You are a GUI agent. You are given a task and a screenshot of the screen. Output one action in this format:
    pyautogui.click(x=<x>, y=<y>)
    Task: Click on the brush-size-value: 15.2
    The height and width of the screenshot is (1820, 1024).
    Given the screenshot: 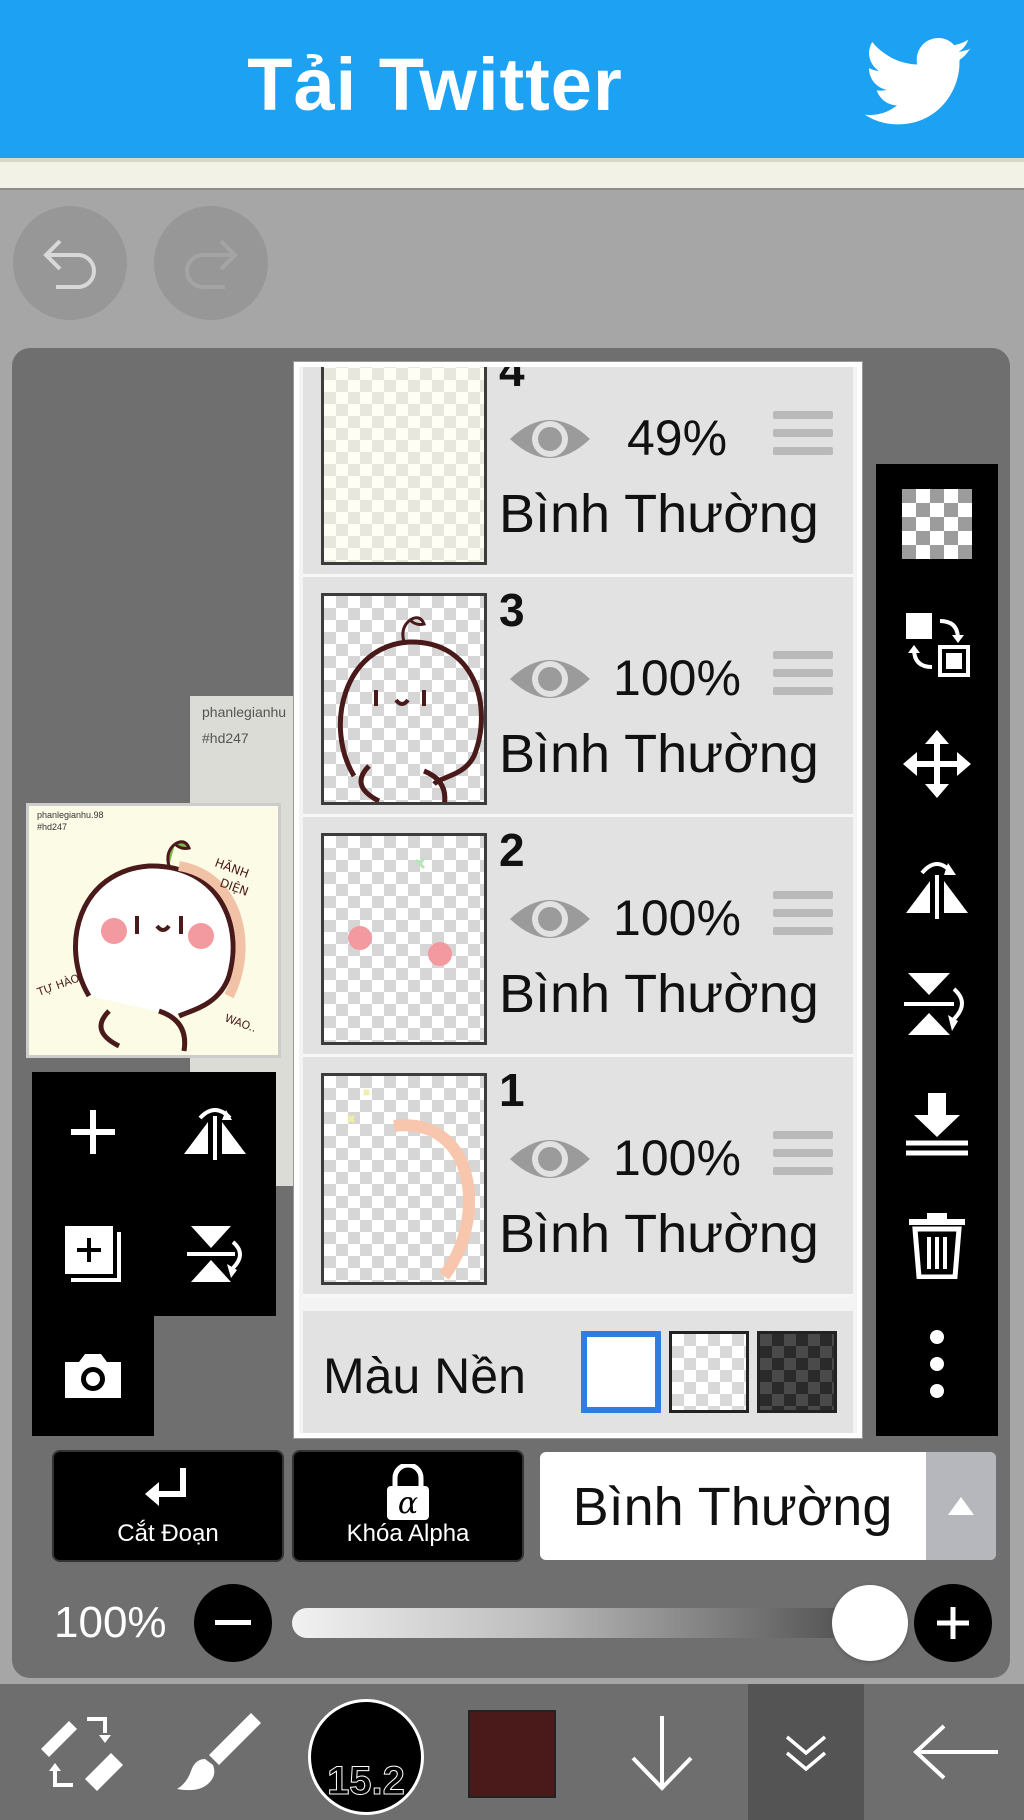 What is the action you would take?
    pyautogui.click(x=366, y=1781)
    